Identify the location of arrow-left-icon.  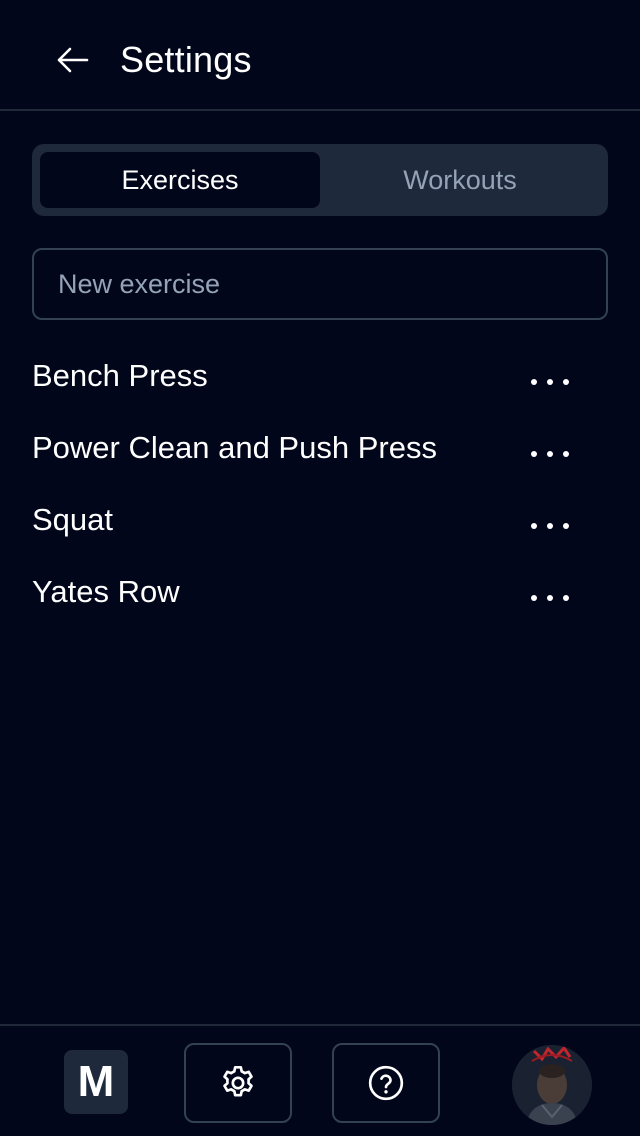
(73, 60).